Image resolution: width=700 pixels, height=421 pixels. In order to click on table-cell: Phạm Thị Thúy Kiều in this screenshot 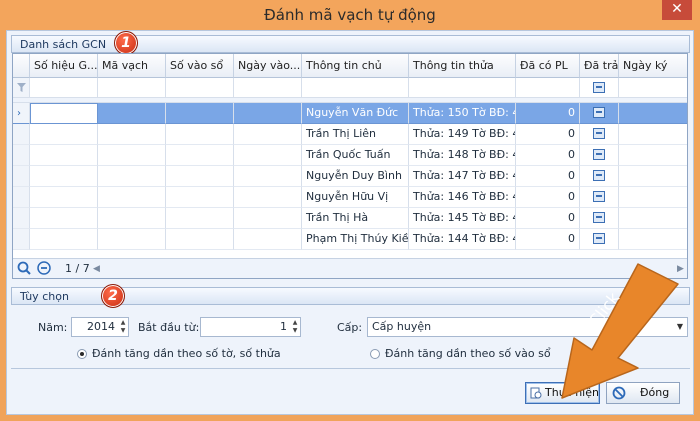, I will do `click(355, 239)`.